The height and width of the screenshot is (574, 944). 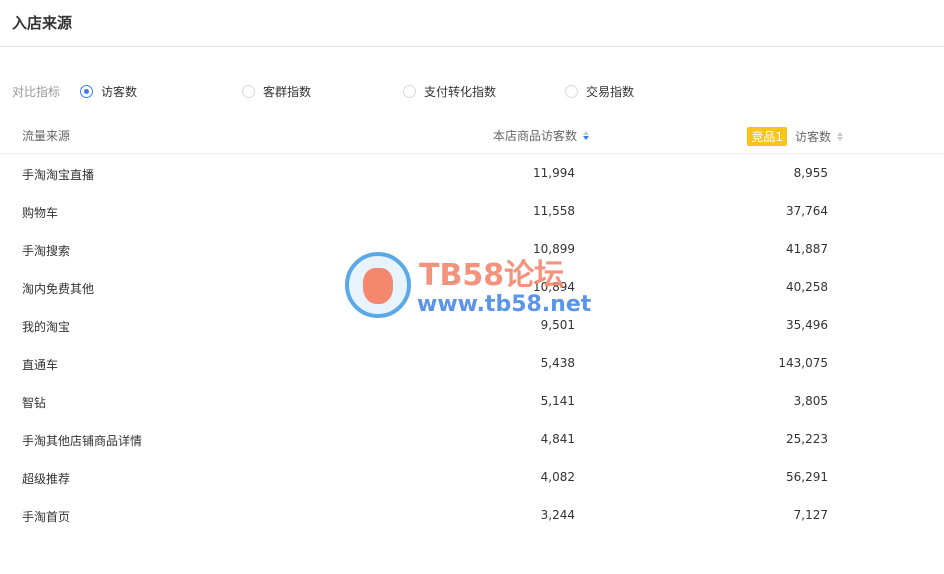 I want to click on cell-competitor-visitors: 8,955, so click(x=810, y=173).